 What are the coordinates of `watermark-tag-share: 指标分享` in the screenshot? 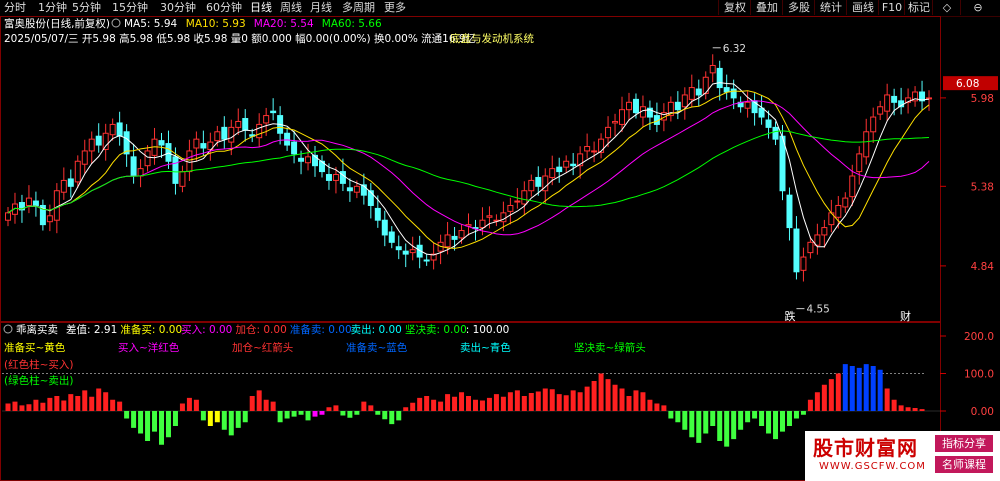 It's located at (964, 443).